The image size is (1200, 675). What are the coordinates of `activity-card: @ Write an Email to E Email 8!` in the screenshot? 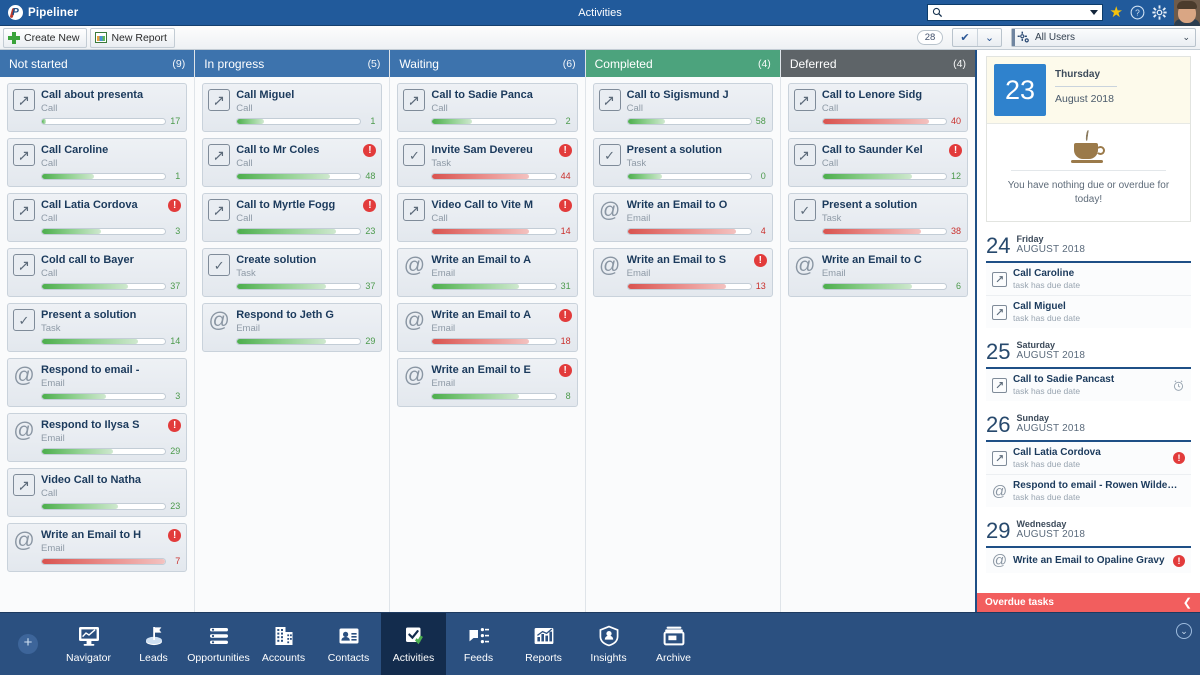 It's located at (487, 382).